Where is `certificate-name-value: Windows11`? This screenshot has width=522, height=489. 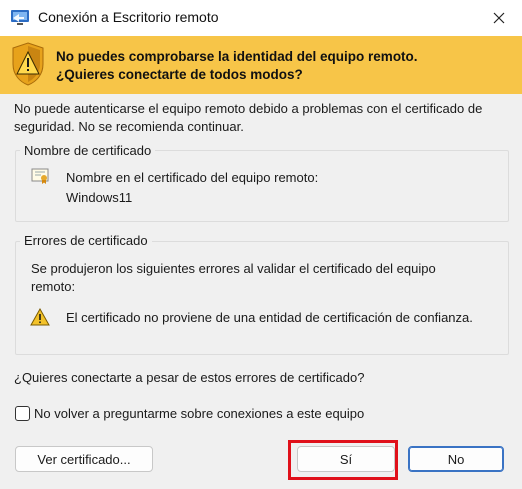 certificate-name-value: Windows11 is located at coordinates (99, 197).